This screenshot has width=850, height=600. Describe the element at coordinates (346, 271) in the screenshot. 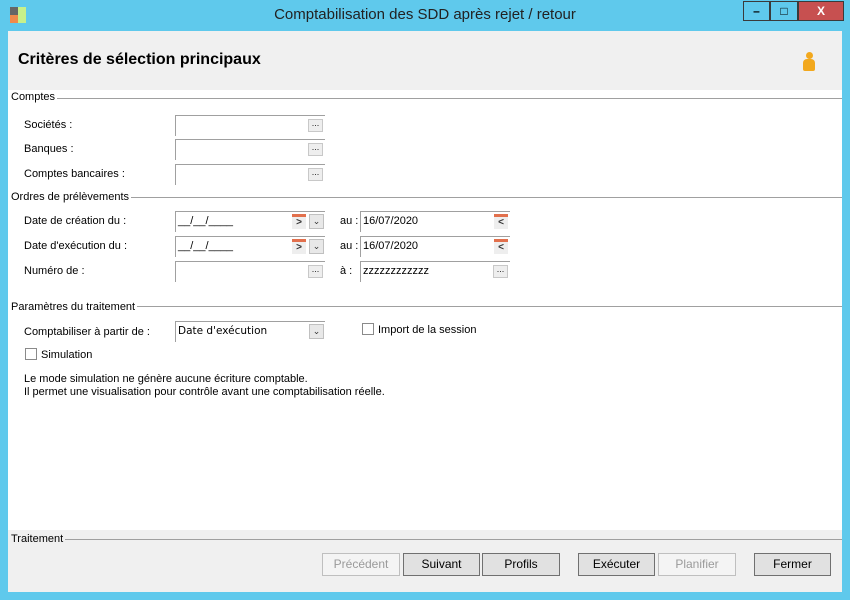

I see `a-label: à :` at that location.